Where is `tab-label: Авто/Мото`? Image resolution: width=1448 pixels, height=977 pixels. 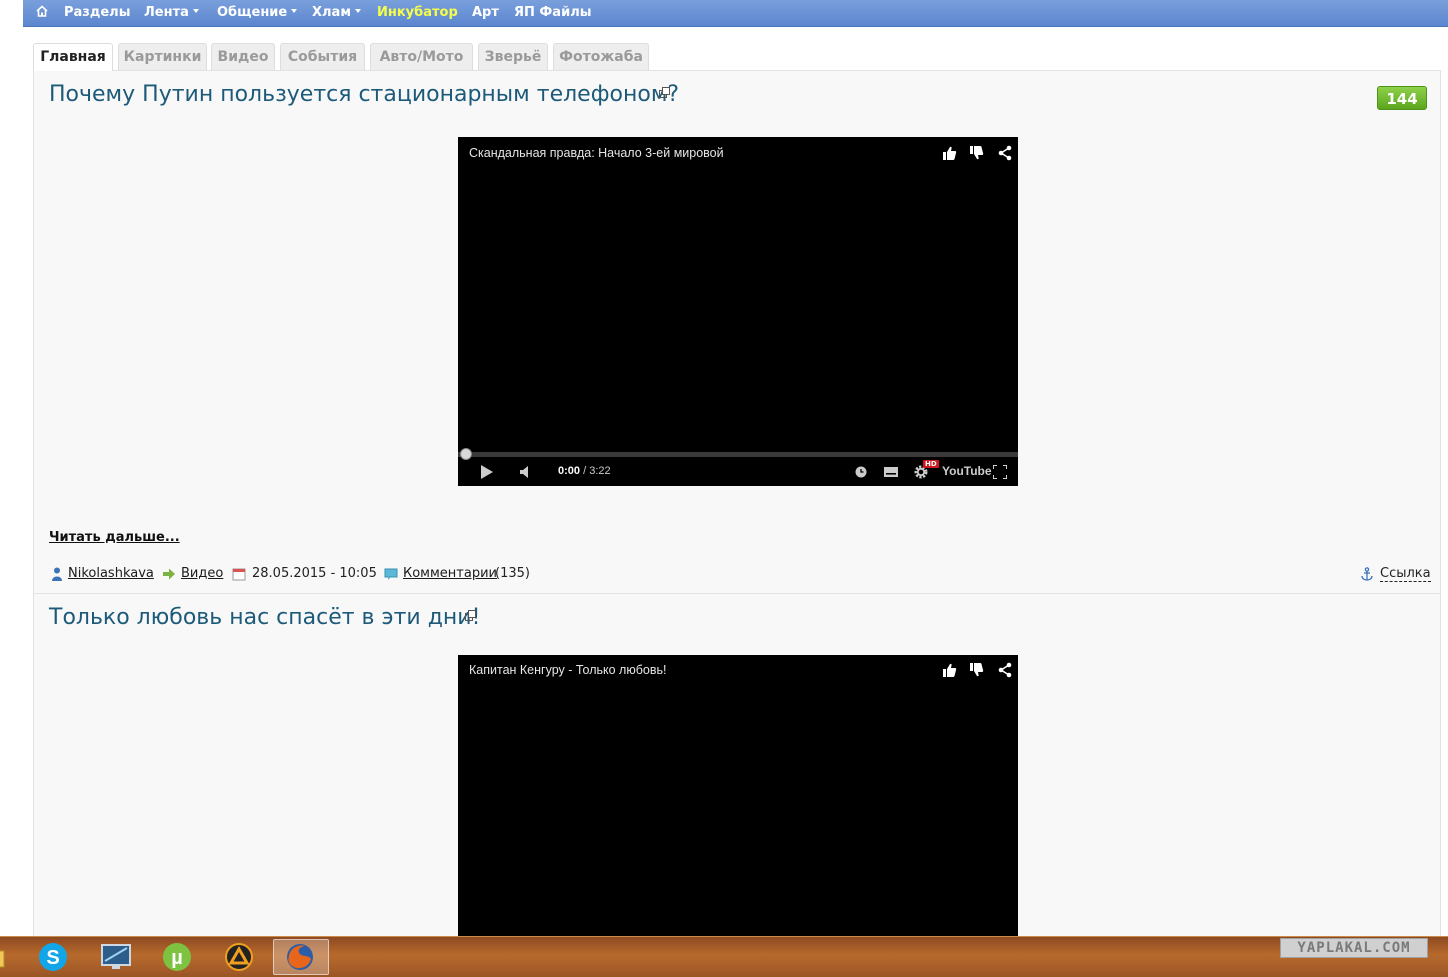 tab-label: Авто/Мото is located at coordinates (421, 57).